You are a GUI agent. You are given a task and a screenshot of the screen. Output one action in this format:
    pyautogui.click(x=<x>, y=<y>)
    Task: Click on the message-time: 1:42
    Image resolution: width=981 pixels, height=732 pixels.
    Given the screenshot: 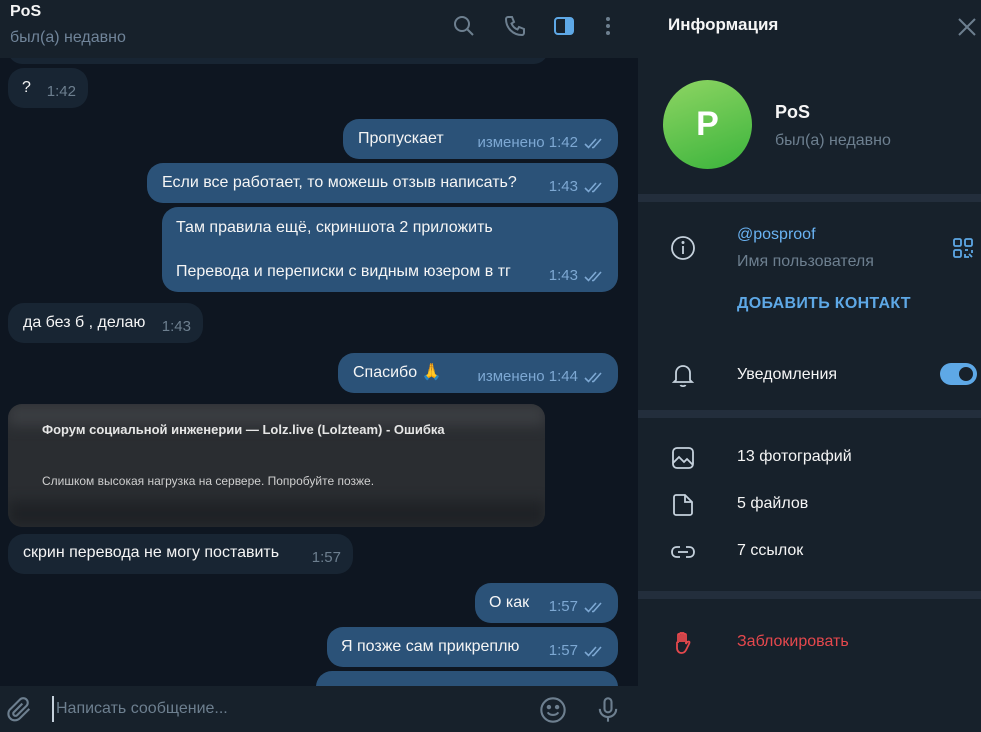 What is the action you would take?
    pyautogui.click(x=61, y=91)
    